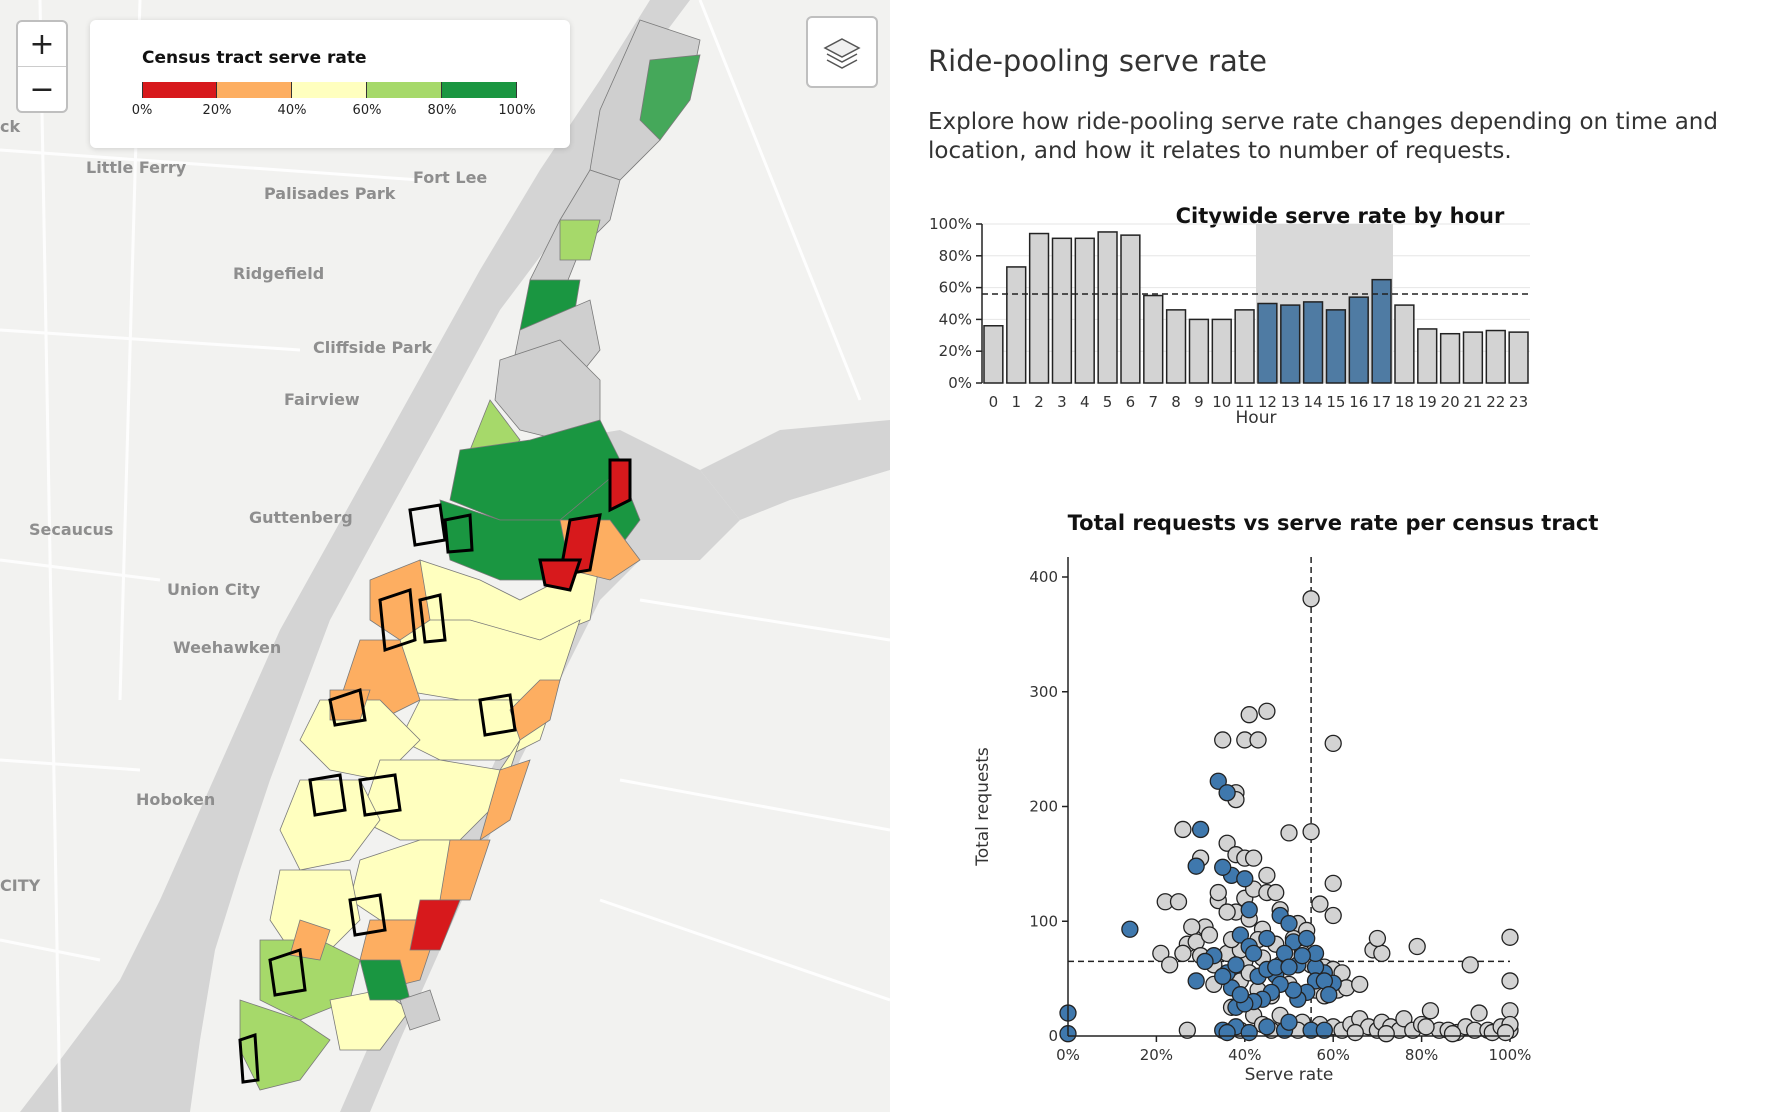 This screenshot has width=1766, height=1112. What do you see at coordinates (42, 44) in the screenshot?
I see `zoom-in-button: +` at bounding box center [42, 44].